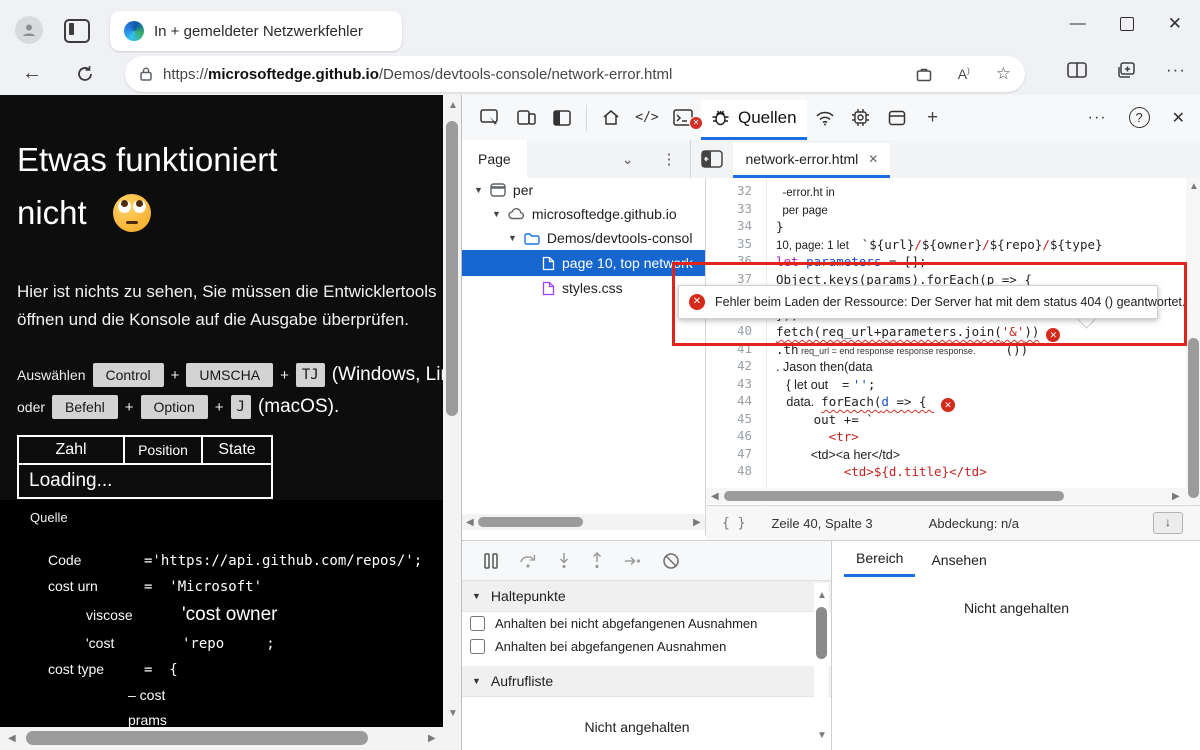  What do you see at coordinates (736, 402) in the screenshot?
I see `line-number: 44` at bounding box center [736, 402].